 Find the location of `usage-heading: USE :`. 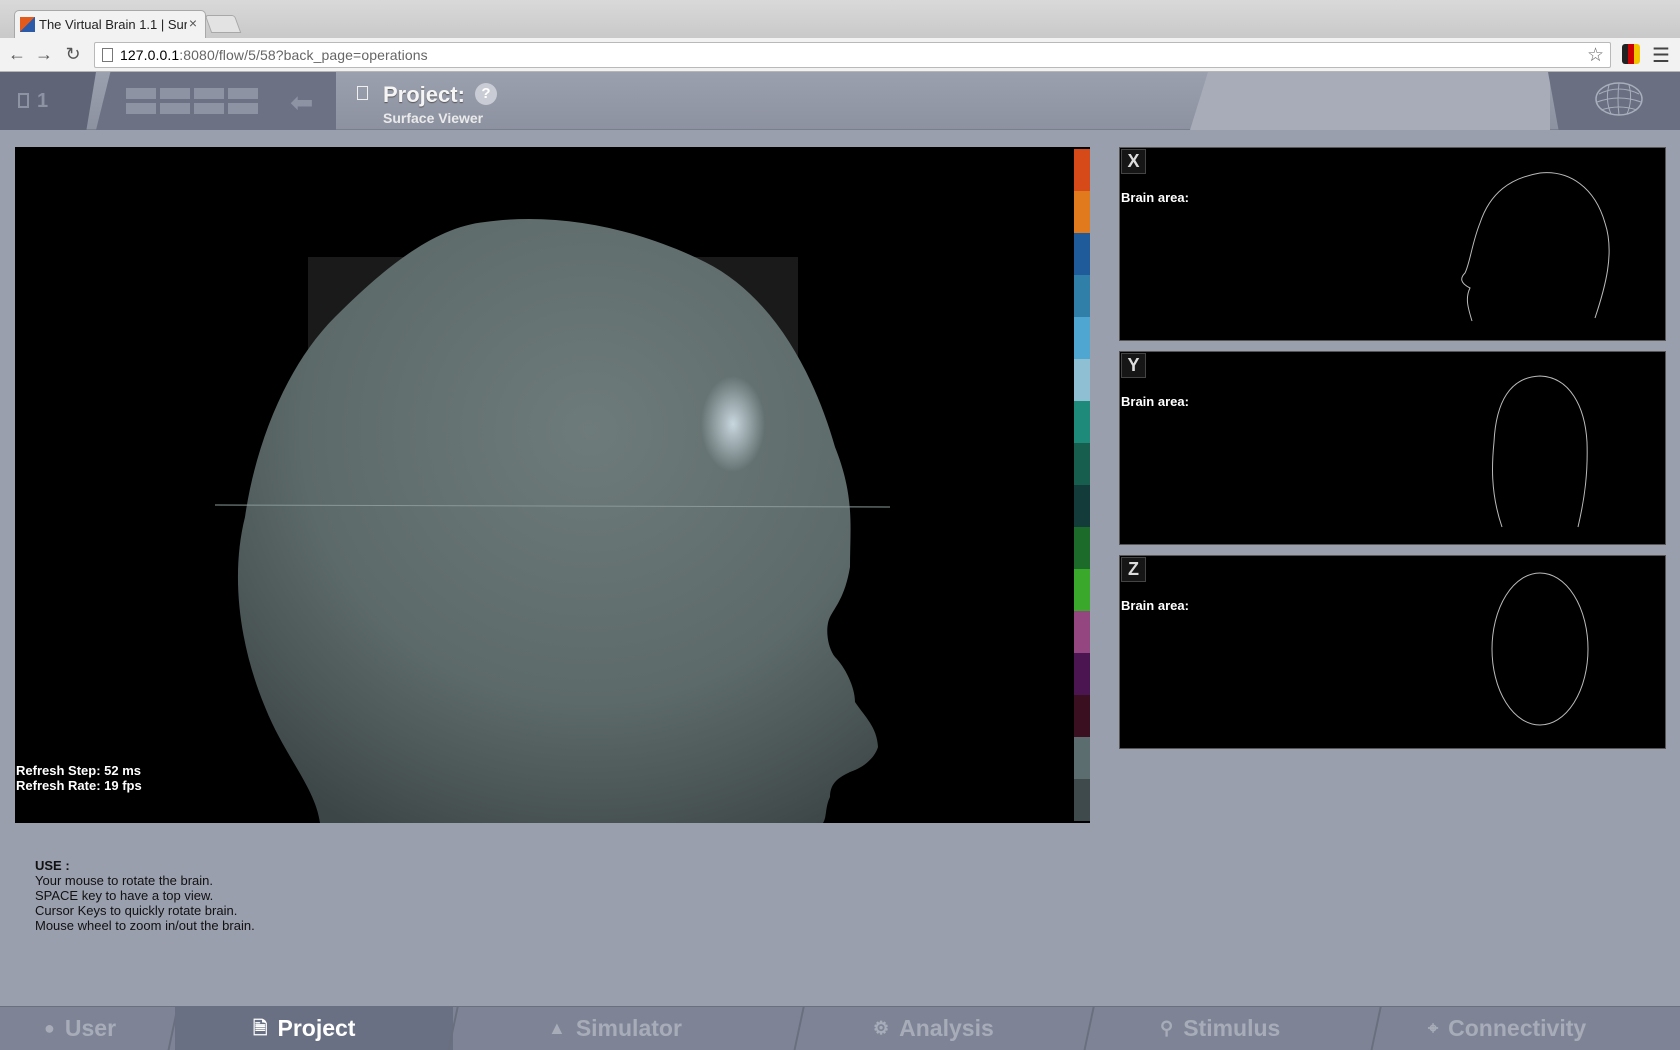

usage-heading: USE : is located at coordinates (52, 865).